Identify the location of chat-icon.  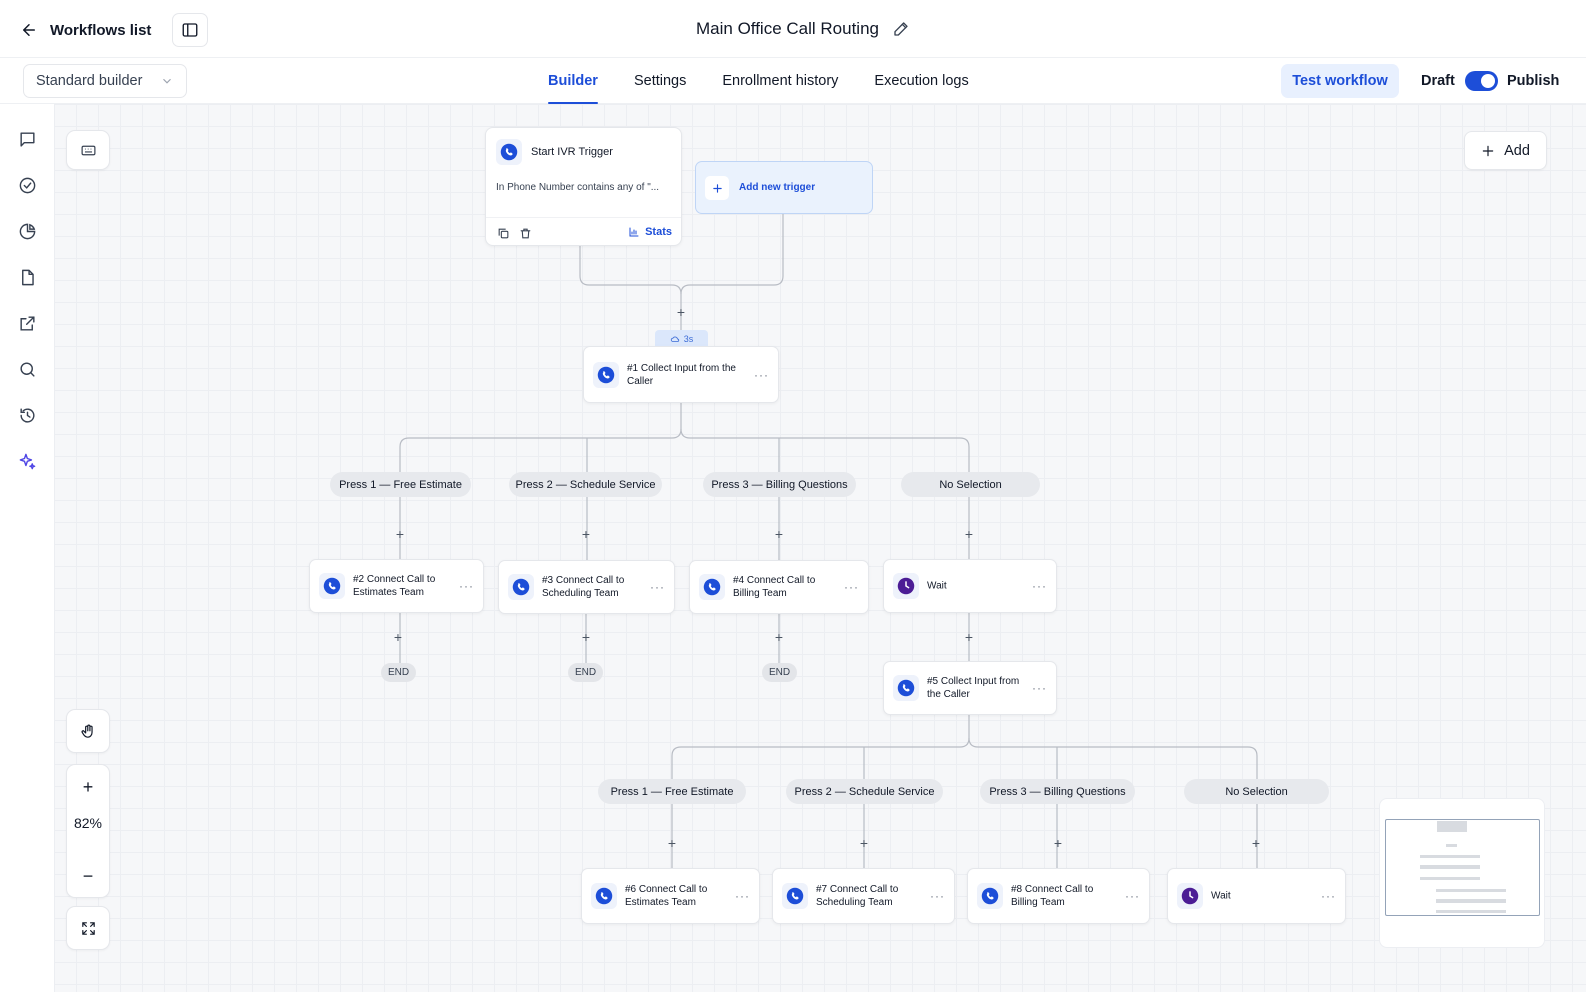
(27, 139).